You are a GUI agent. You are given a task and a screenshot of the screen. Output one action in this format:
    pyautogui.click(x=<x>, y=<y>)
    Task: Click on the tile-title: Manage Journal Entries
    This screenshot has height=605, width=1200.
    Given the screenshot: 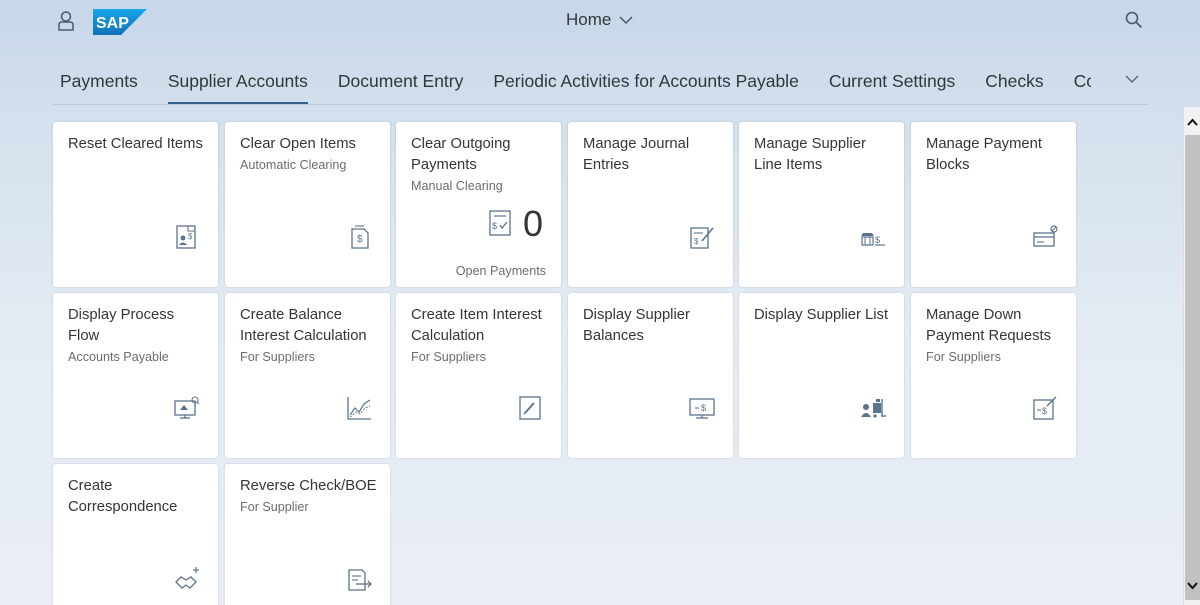 What is the action you would take?
    pyautogui.click(x=636, y=154)
    